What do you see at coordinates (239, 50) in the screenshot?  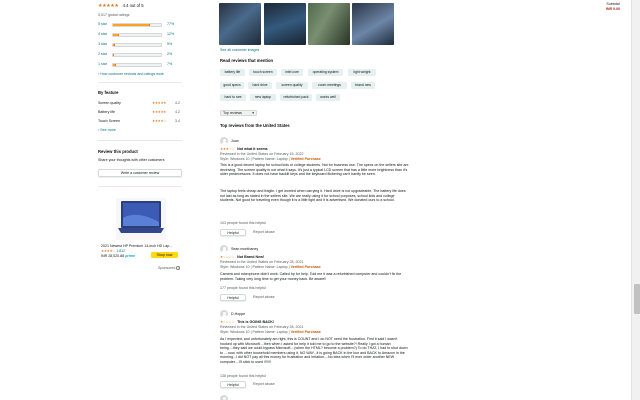 I see `see-all-customer-images-link: See all customer images` at bounding box center [239, 50].